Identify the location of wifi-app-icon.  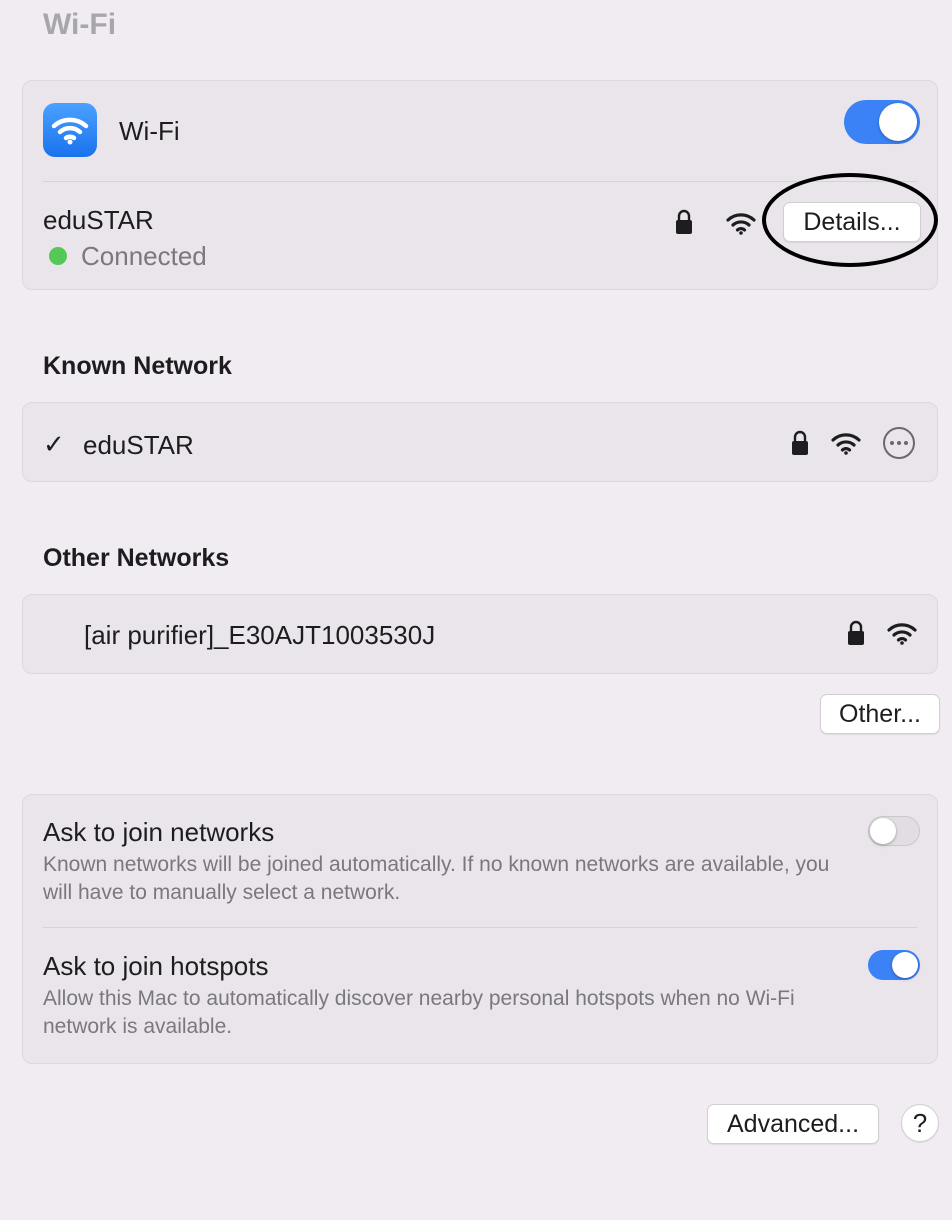
(70, 130).